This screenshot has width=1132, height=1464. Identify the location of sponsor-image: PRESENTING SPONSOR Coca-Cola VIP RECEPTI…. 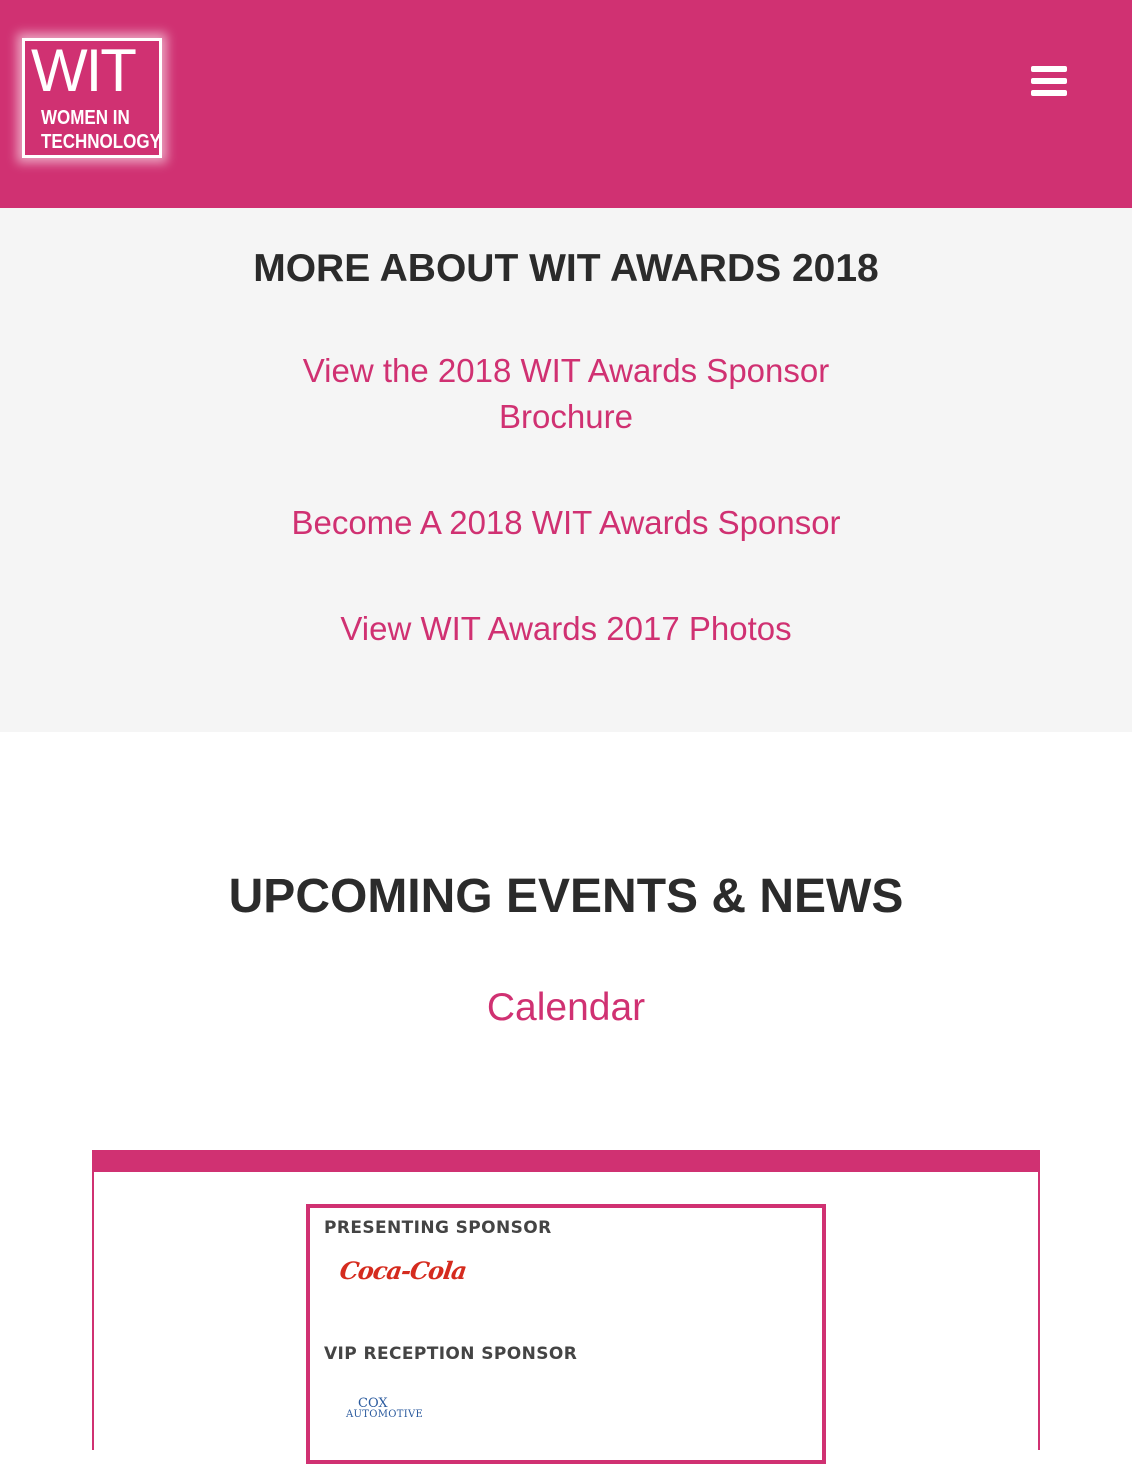
(566, 1334).